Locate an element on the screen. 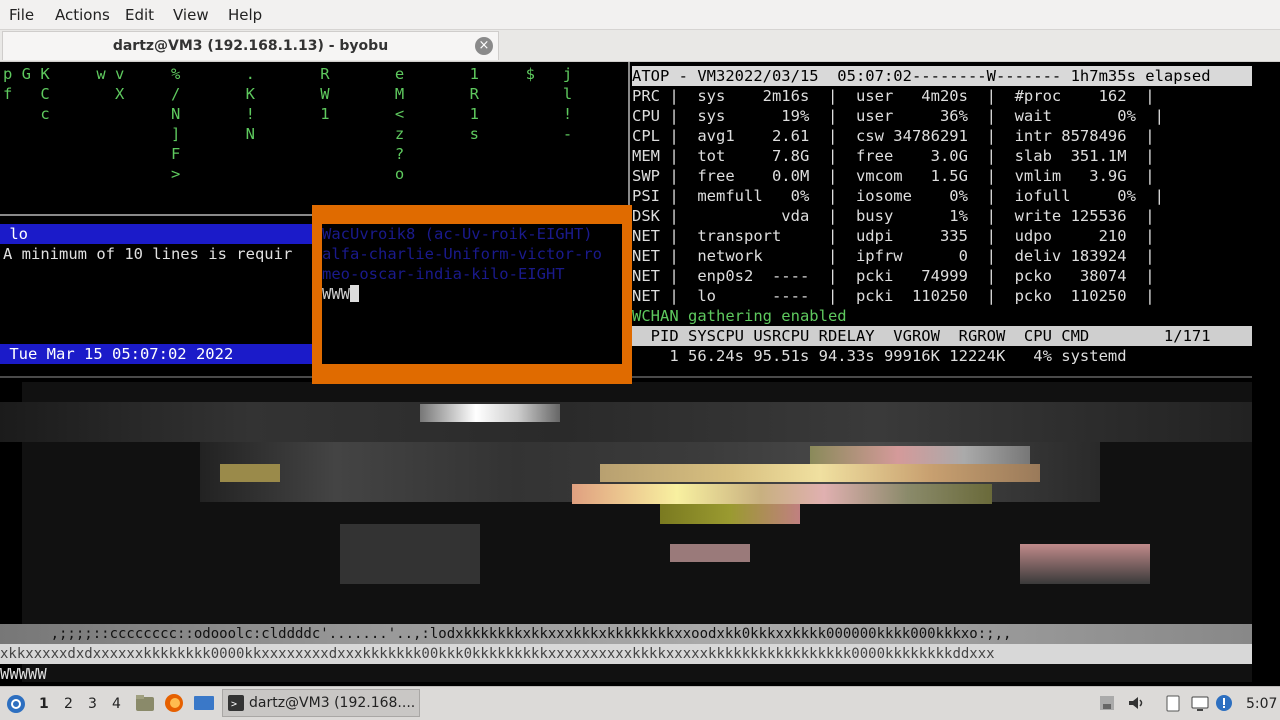 This screenshot has height=720, width=1280. tab-bar: dartz@VM3 (192.168.1.13) - byobu × is located at coordinates (640, 46).